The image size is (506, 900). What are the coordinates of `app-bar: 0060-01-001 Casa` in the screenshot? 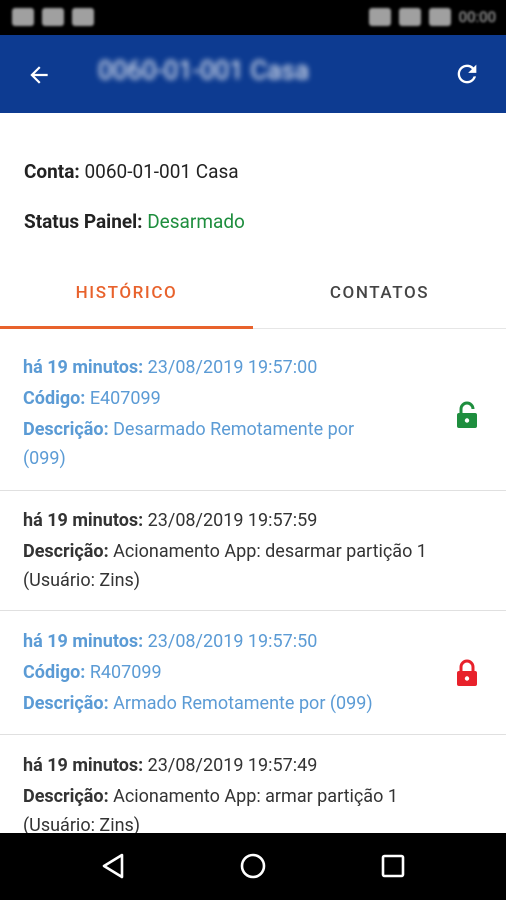 It's located at (253, 74).